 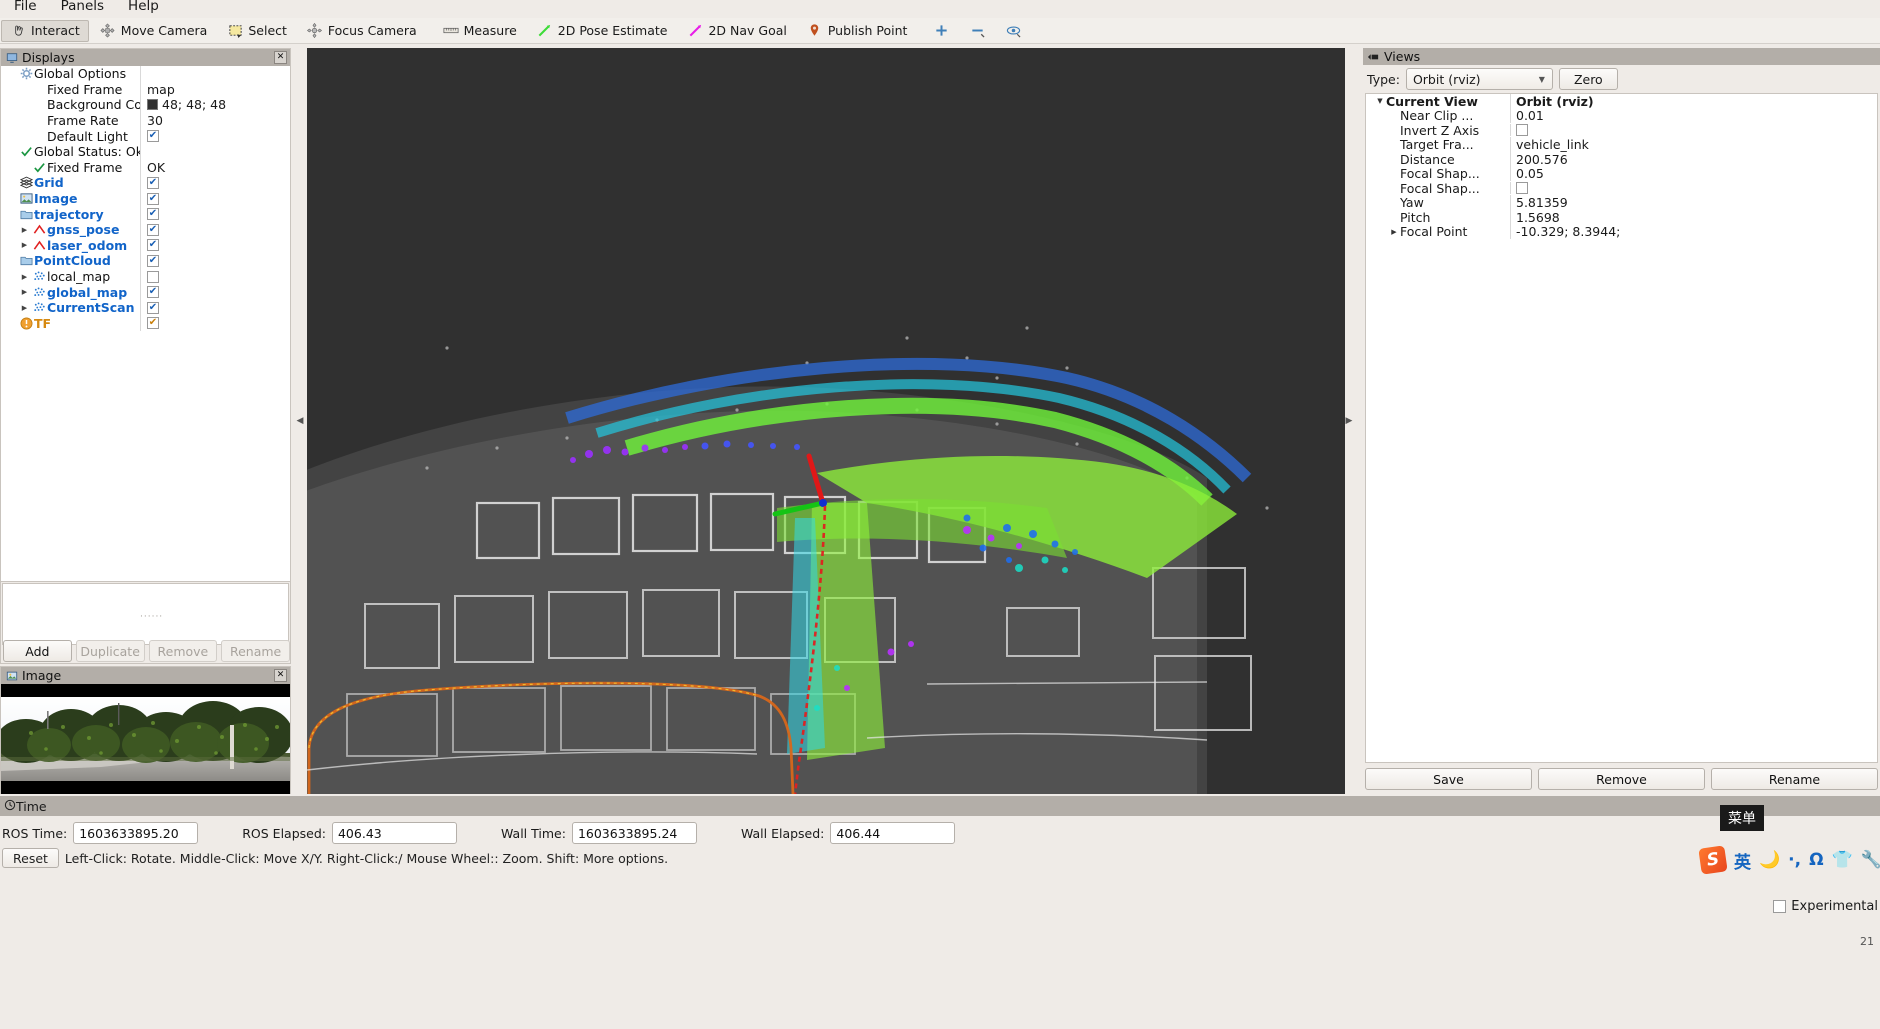 I want to click on tool-add-plus, so click(x=941, y=31).